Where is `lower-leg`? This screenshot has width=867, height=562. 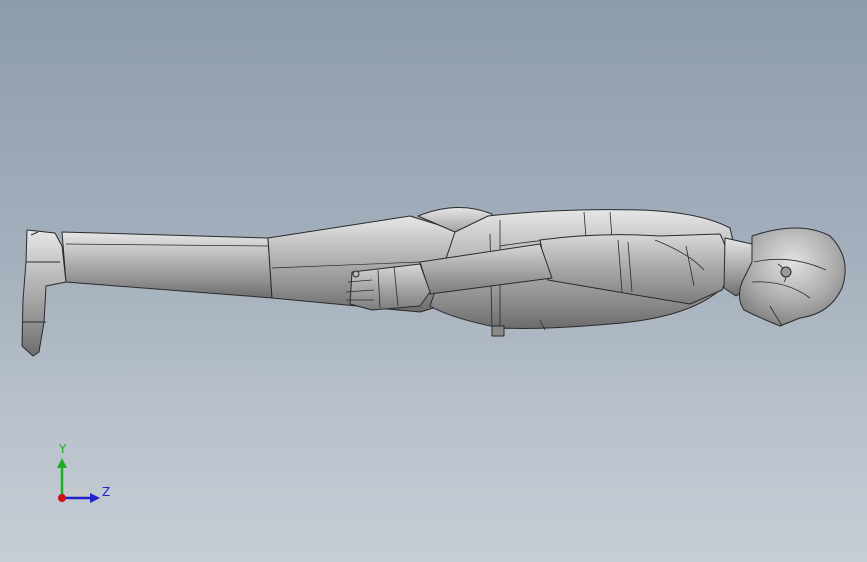 lower-leg is located at coordinates (167, 265).